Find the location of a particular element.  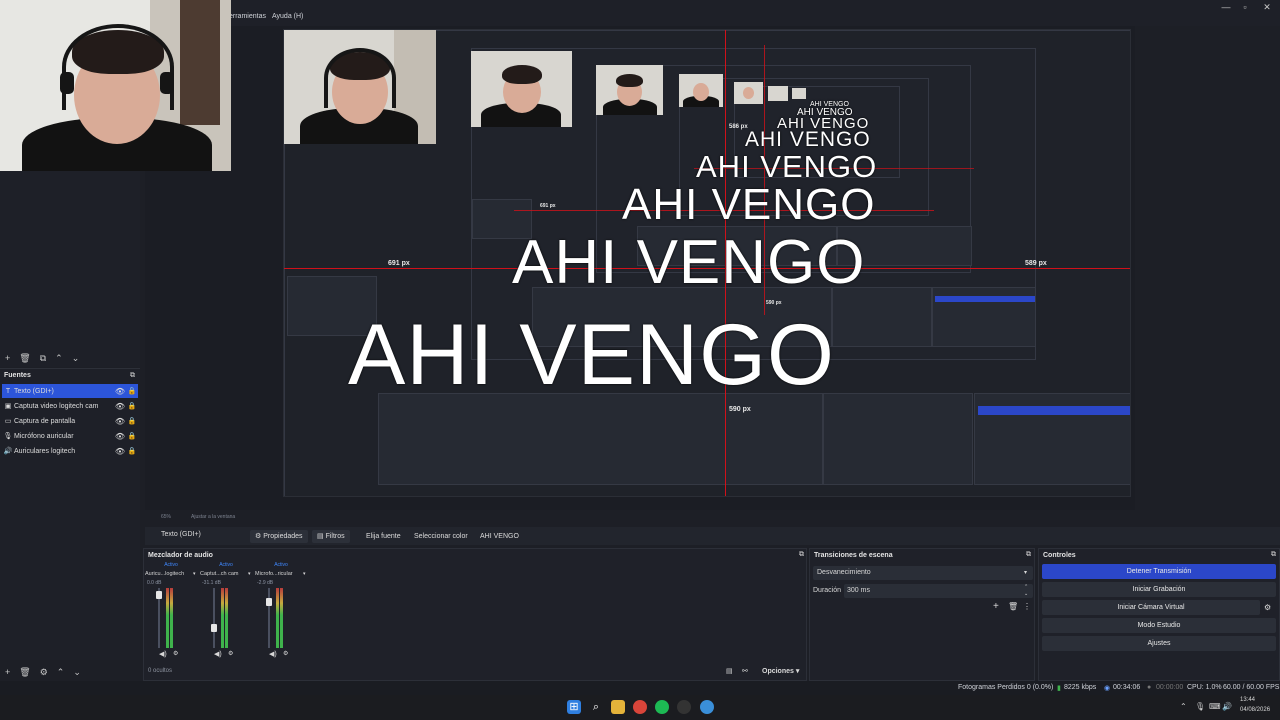

properties-button: ⚙ Propiedades is located at coordinates (279, 536).